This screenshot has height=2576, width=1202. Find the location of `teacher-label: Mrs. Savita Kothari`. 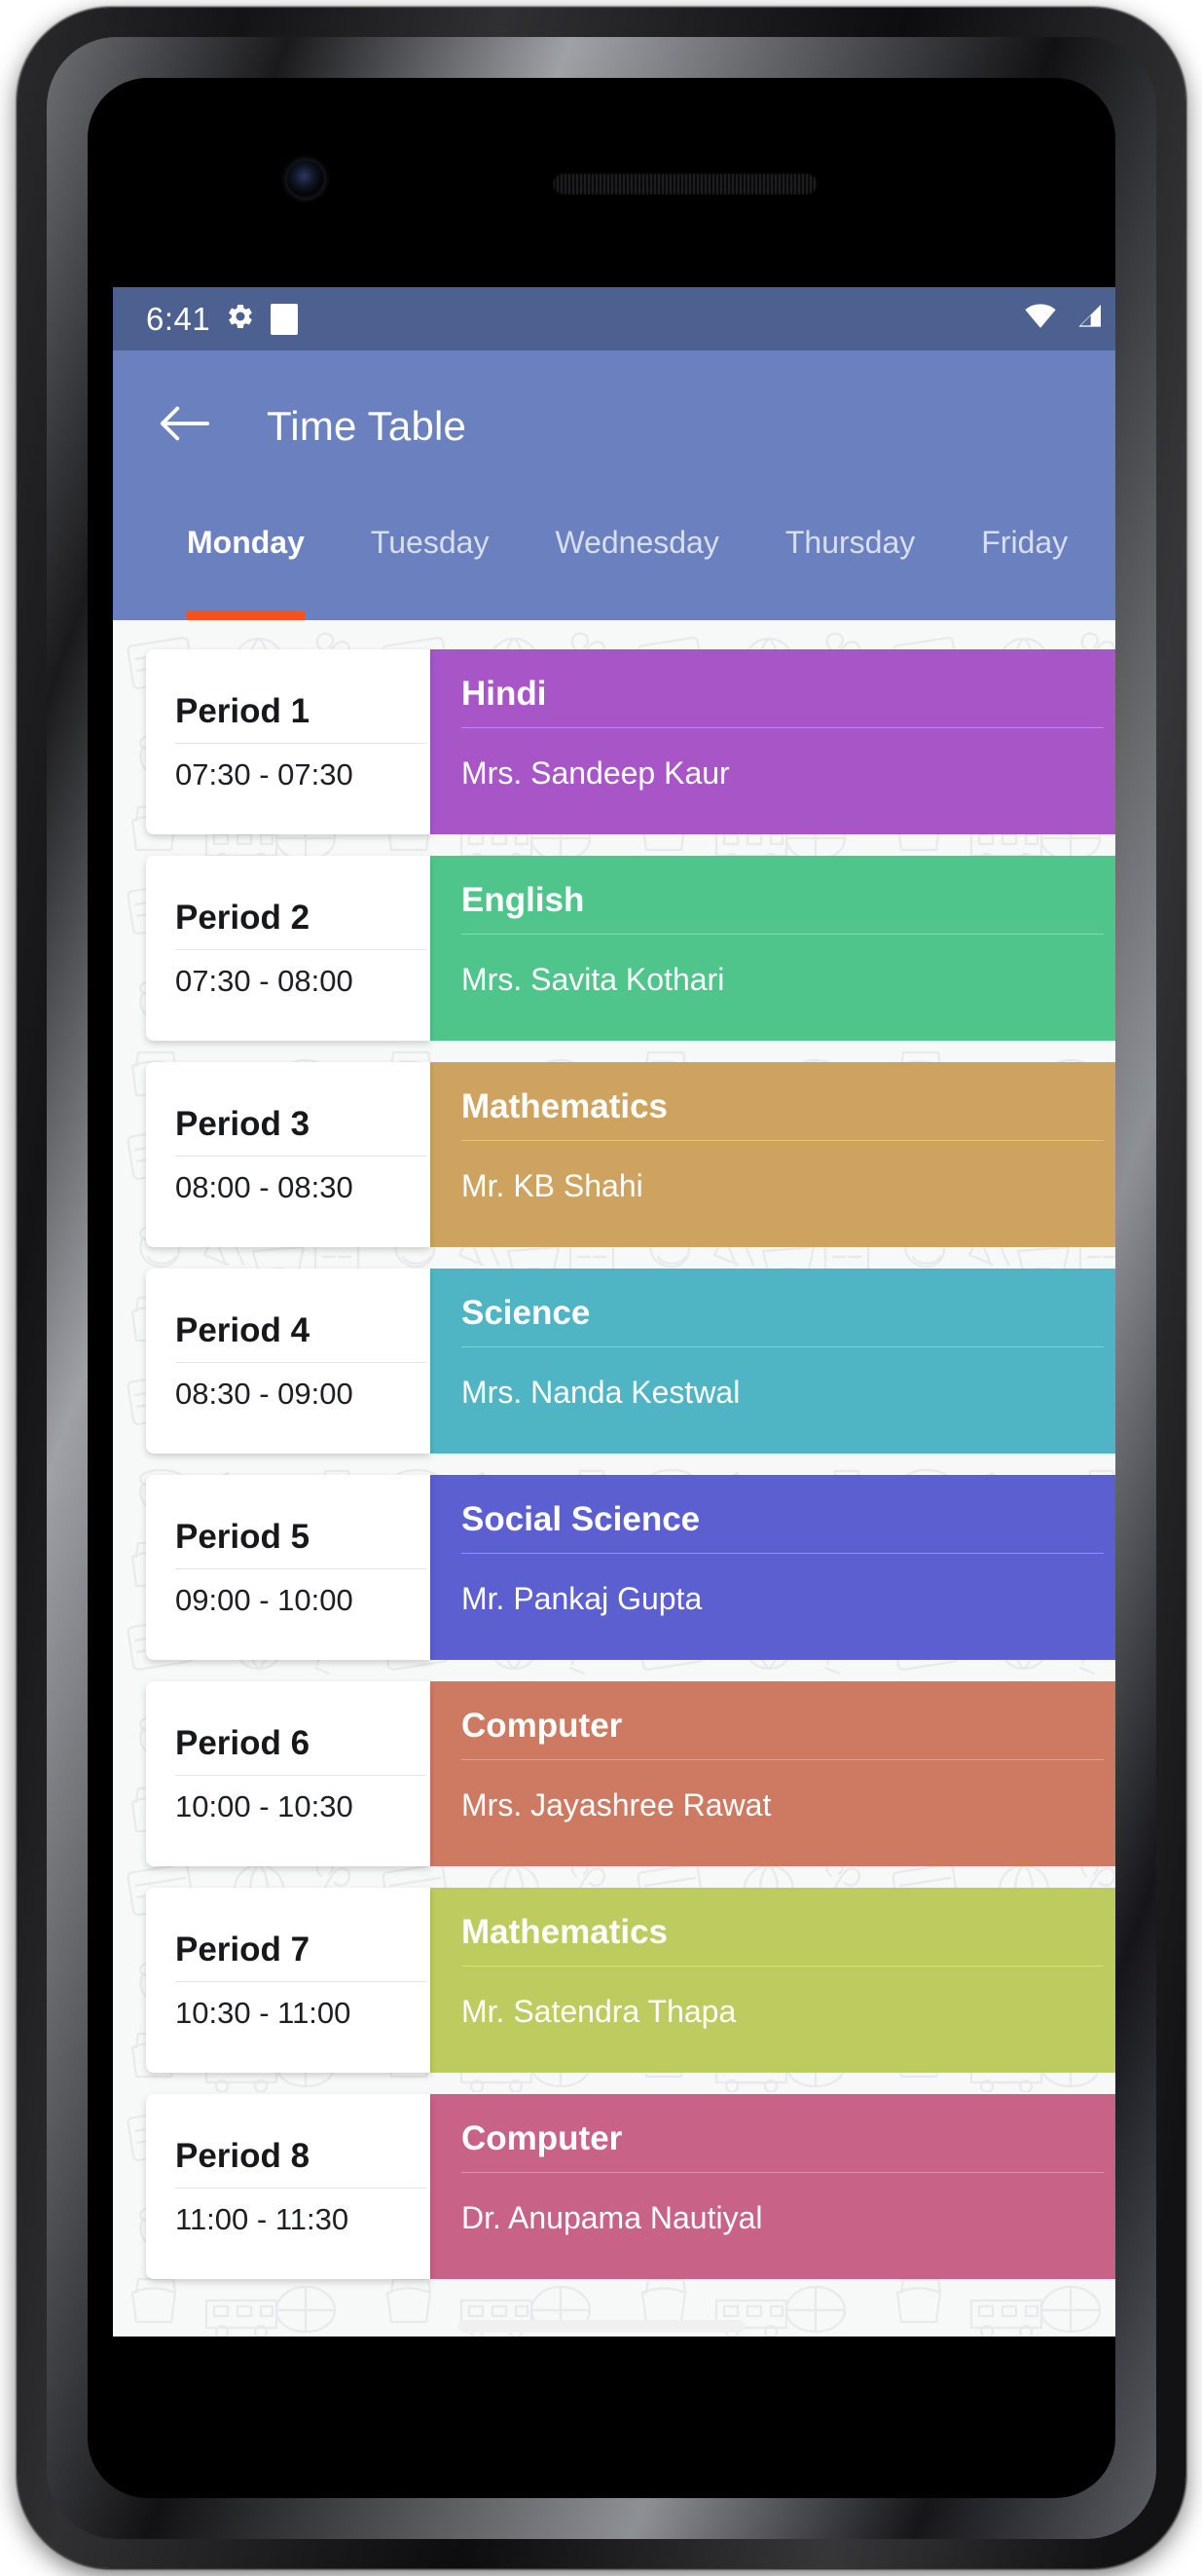

teacher-label: Mrs. Savita Kothari is located at coordinates (593, 979).